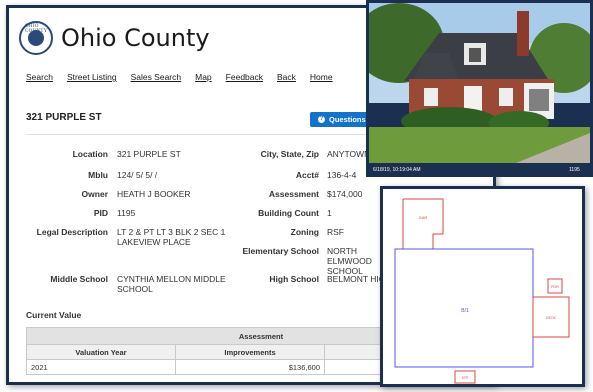 Image resolution: width=593 pixels, height=392 pixels. What do you see at coordinates (171, 284) in the screenshot?
I see `middle-school-value: CYNTHIA MELLON MIDDLE SCHOOL` at bounding box center [171, 284].